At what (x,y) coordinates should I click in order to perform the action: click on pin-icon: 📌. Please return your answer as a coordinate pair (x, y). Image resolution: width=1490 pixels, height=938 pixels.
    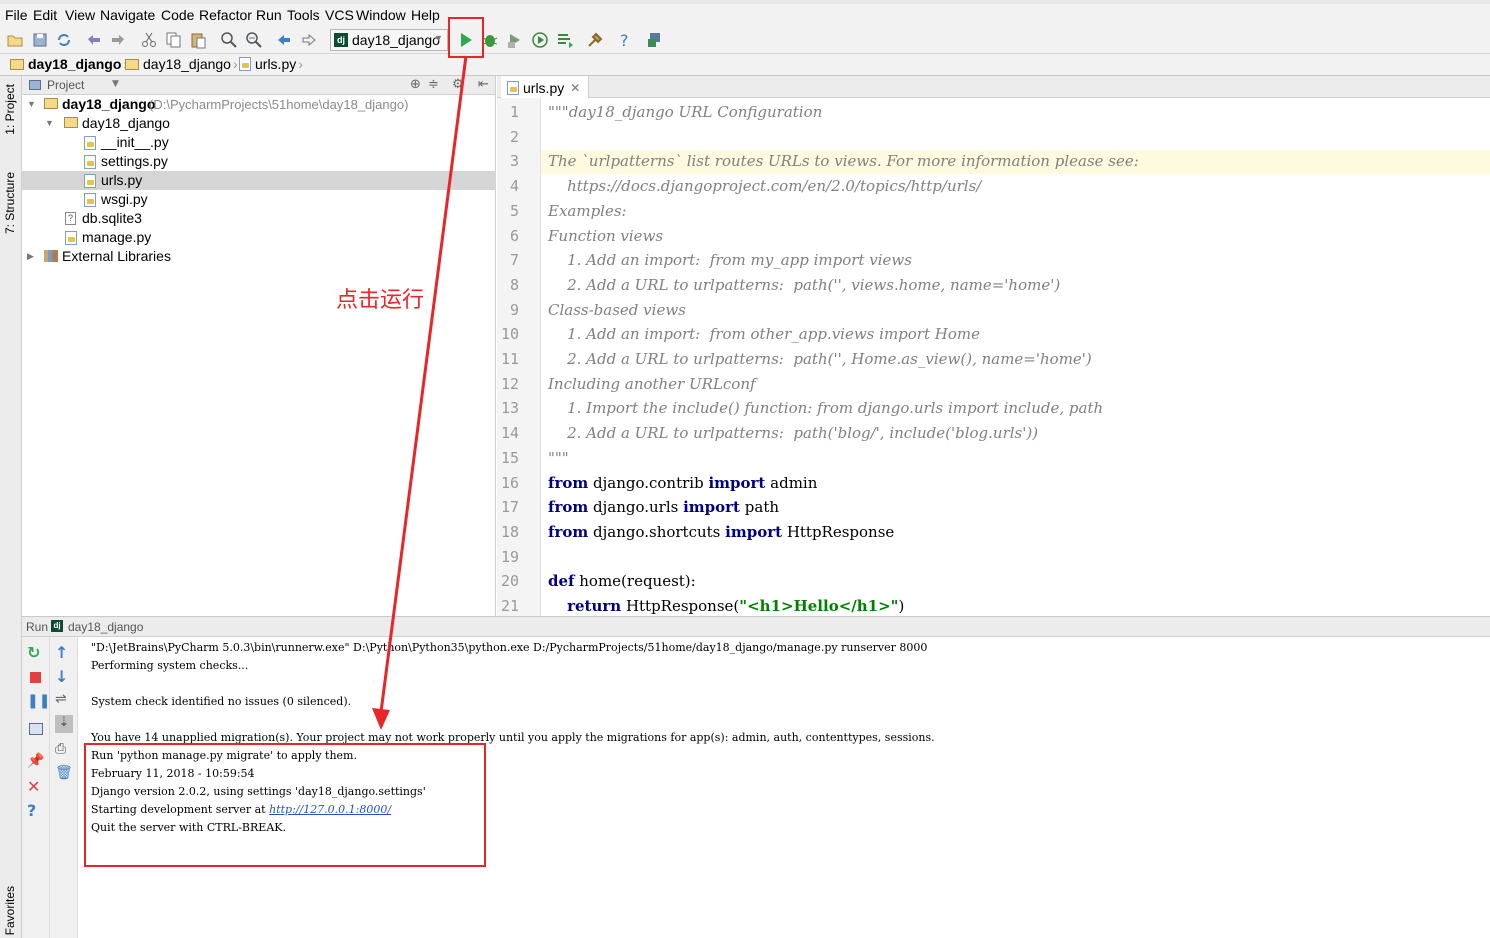
    Looking at the image, I should click on (36, 762).